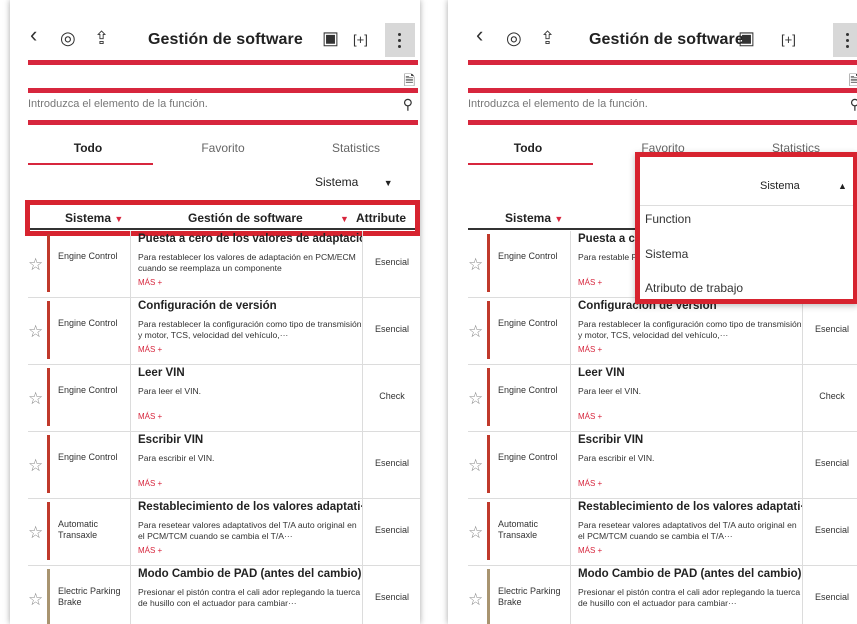 Image resolution: width=857 pixels, height=624 pixels. I want to click on tab-favorito: Favorito, so click(223, 148).